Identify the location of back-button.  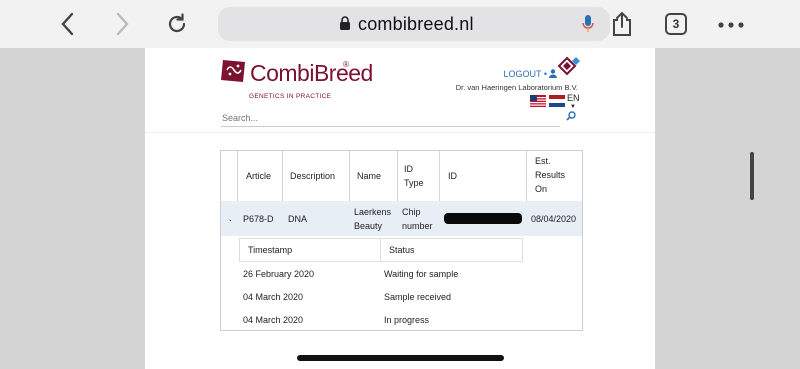
(68, 24).